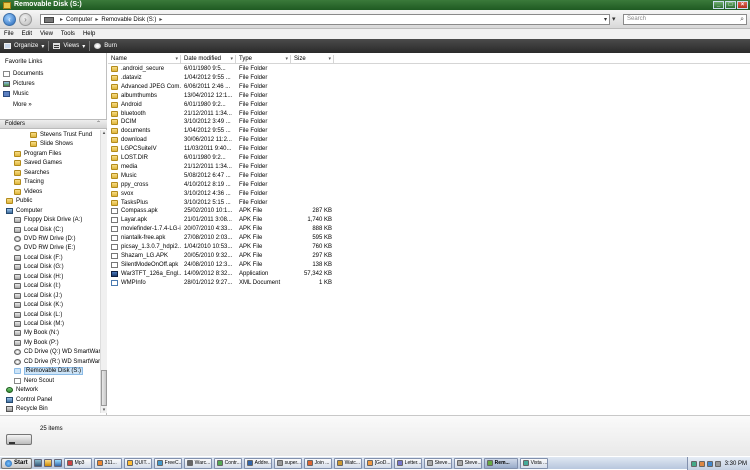 The height and width of the screenshot is (470, 750). Describe the element at coordinates (208, 59) in the screenshot. I see `column-date-modified: Date modified ▾` at that location.